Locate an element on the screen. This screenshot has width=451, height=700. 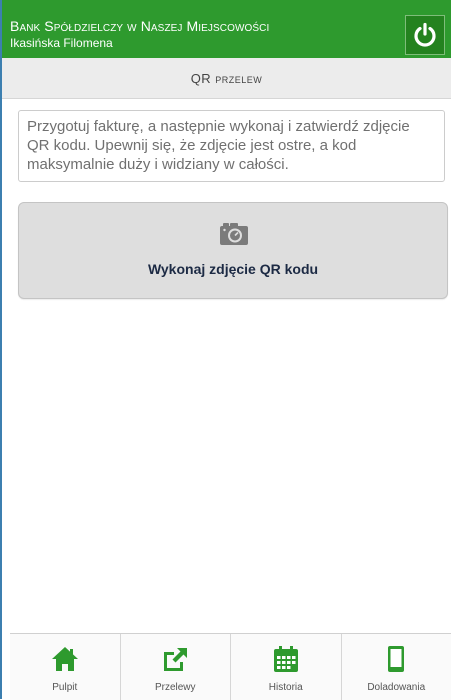
nav-label-pulpit: Pulpit is located at coordinates (65, 687).